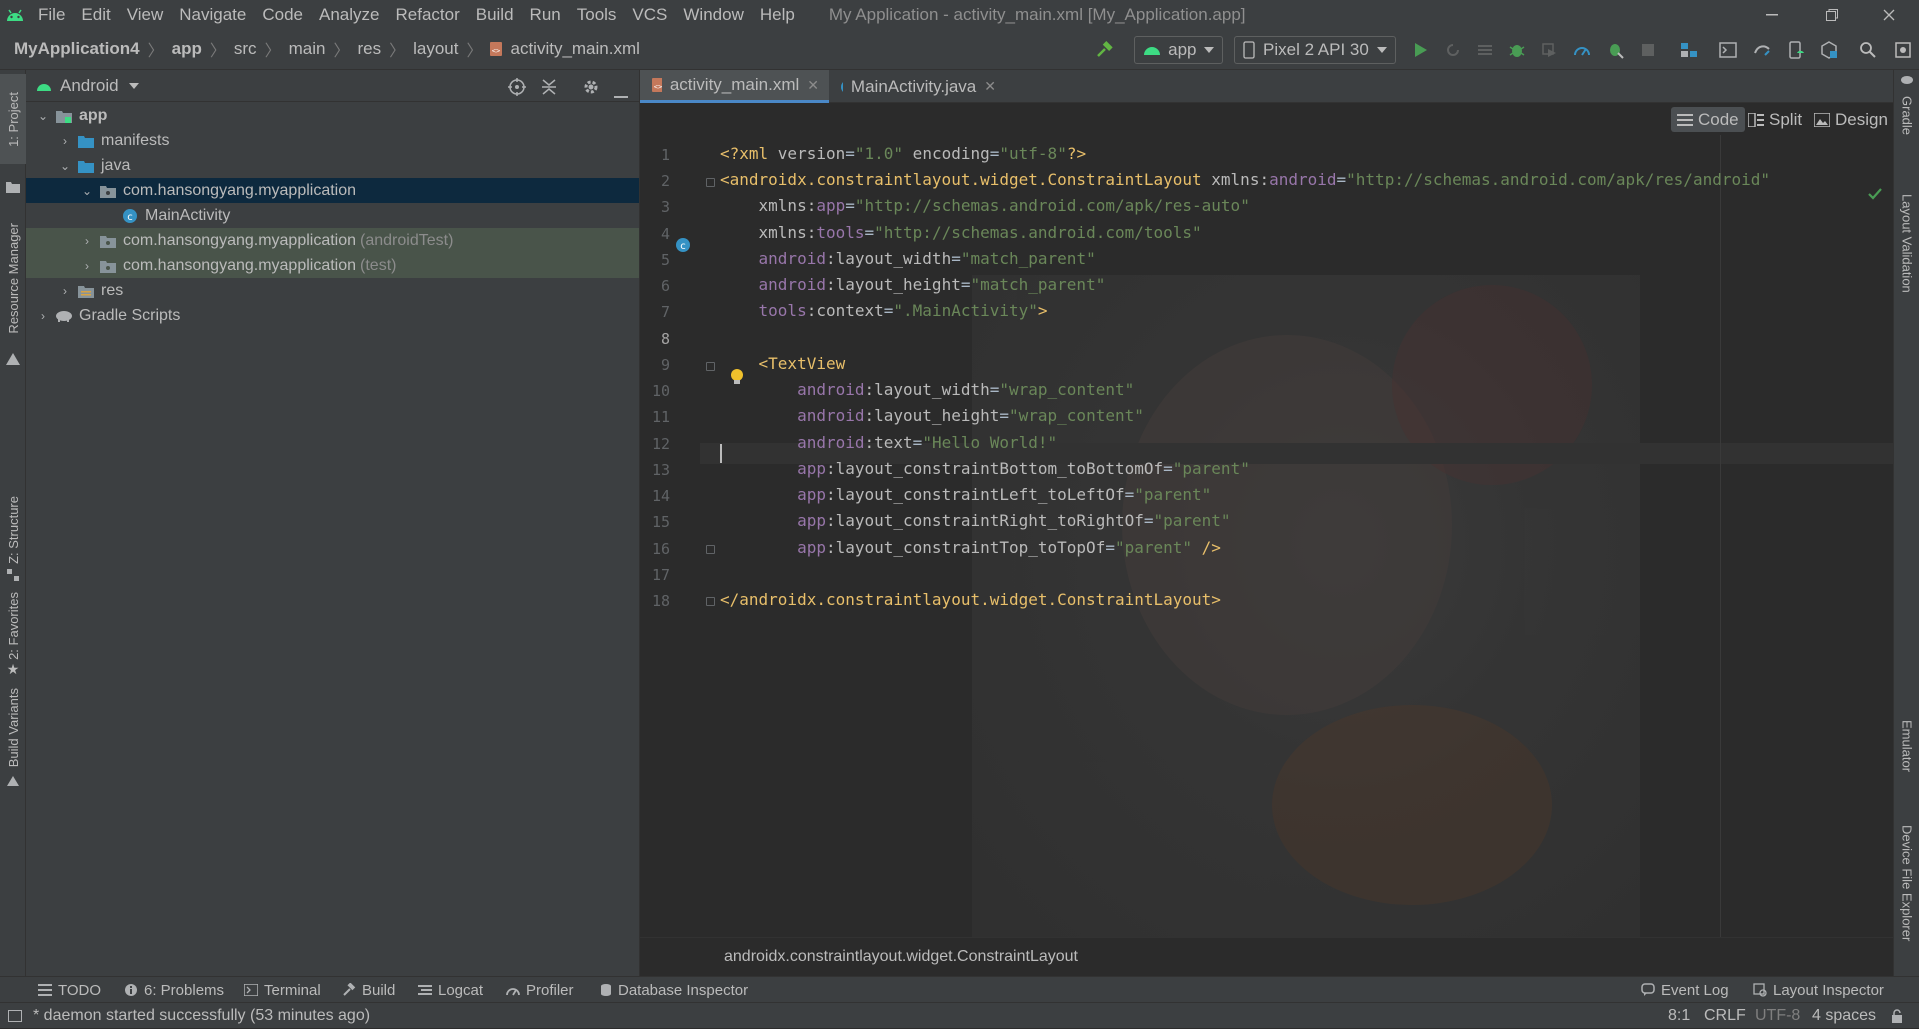 This screenshot has height=1029, width=1919. What do you see at coordinates (427, 14) in the screenshot?
I see `menu-refactor: Refactor` at bounding box center [427, 14].